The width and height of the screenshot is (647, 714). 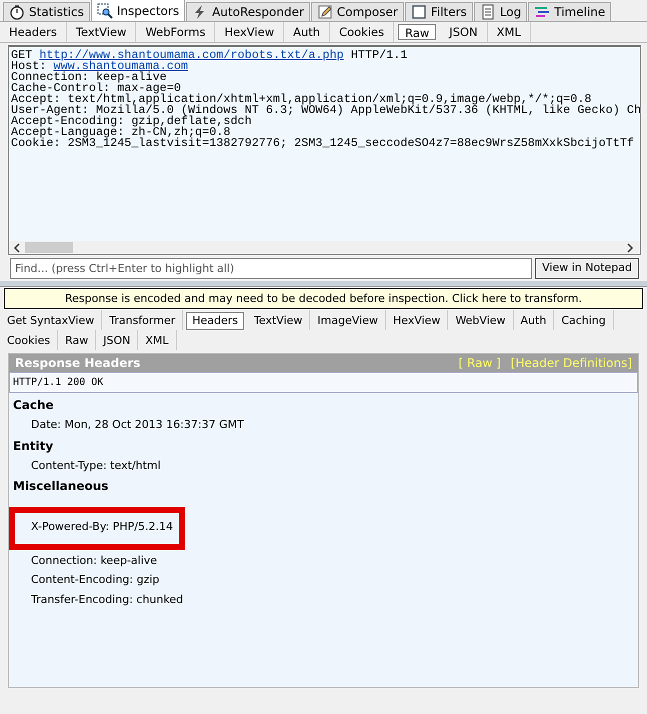 I want to click on request-text: User-Agent: Mozilla/5.0 (Windows NT 6.3; WOW64) AppleWebKit/537.36 (KHTML, like Gecko) Ch, so click(x=325, y=110).